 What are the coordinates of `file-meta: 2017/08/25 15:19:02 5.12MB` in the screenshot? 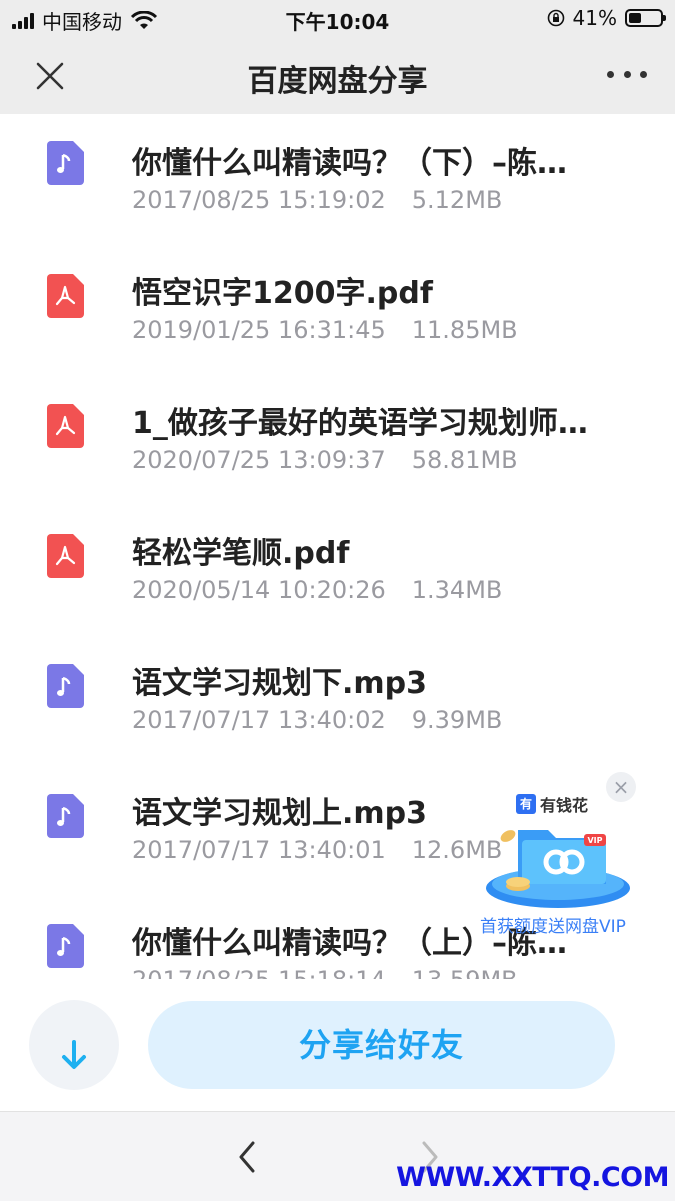 It's located at (317, 200).